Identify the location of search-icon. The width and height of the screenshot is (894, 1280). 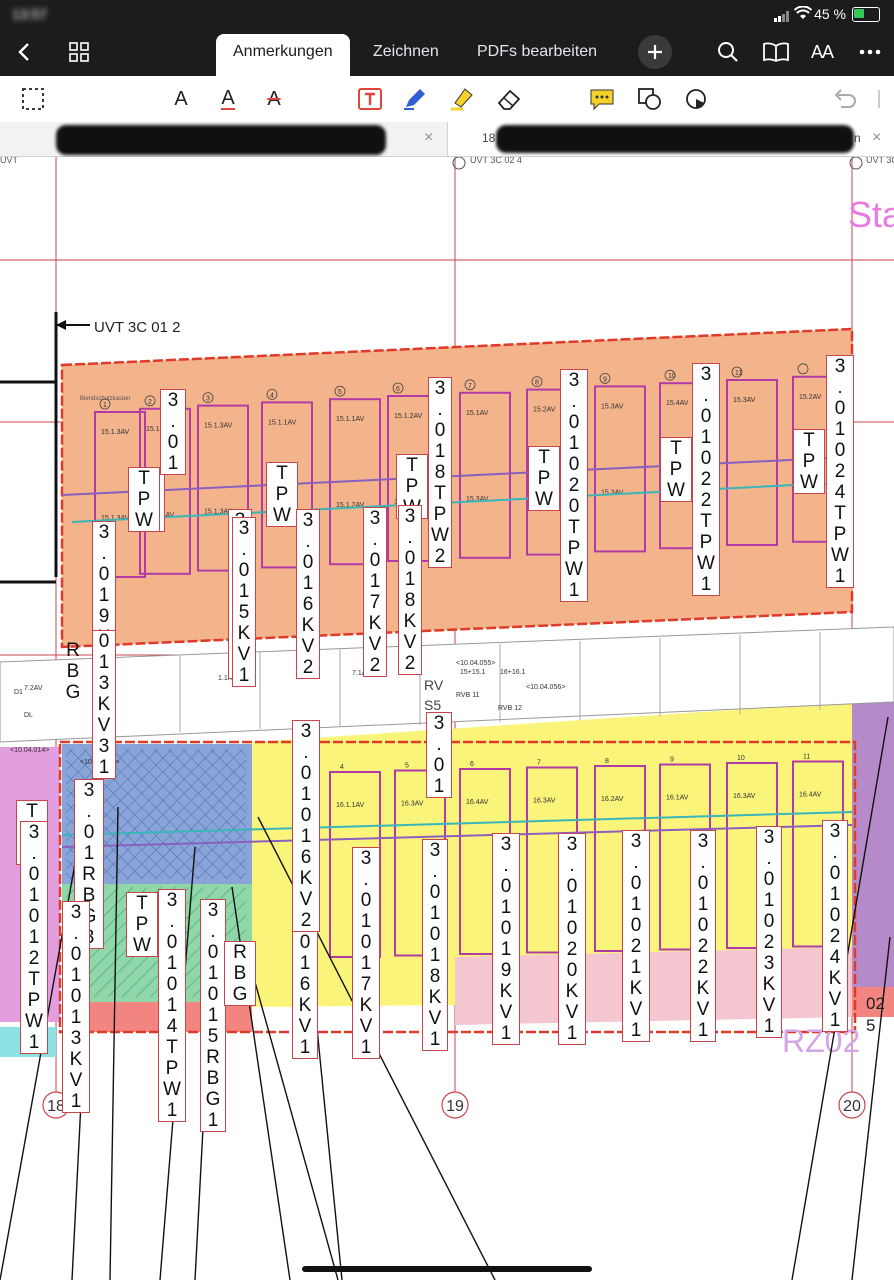
(728, 52).